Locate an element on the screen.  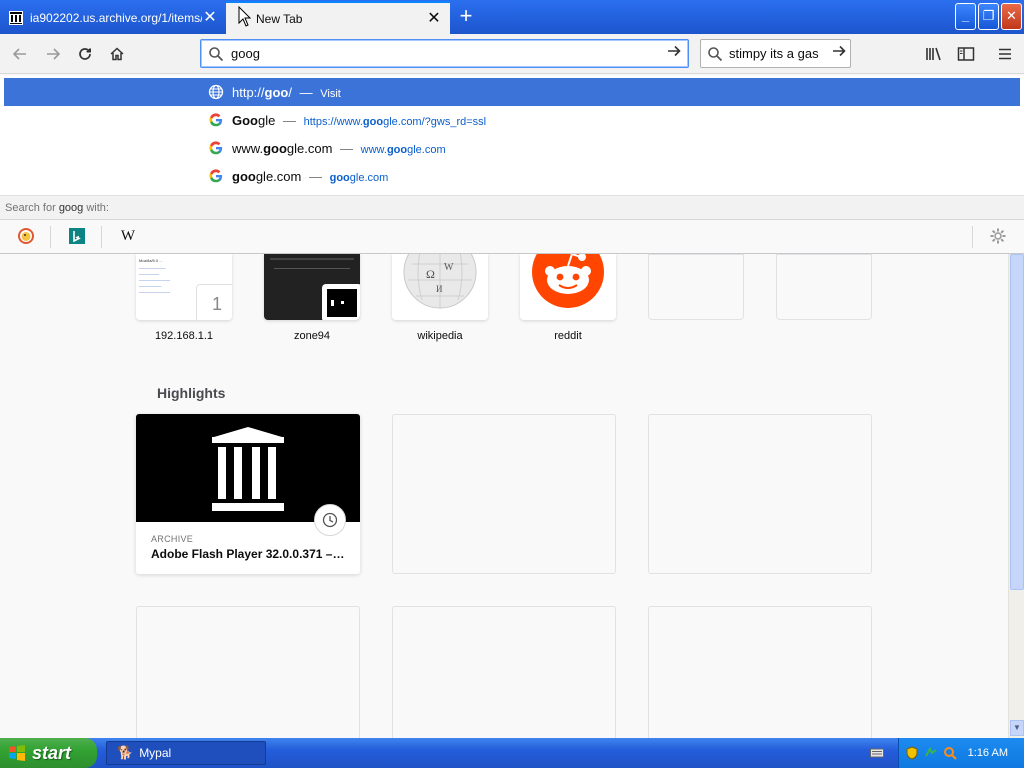
suggestion-www-google: www.google.com — www.google.com is located at coordinates (512, 148).